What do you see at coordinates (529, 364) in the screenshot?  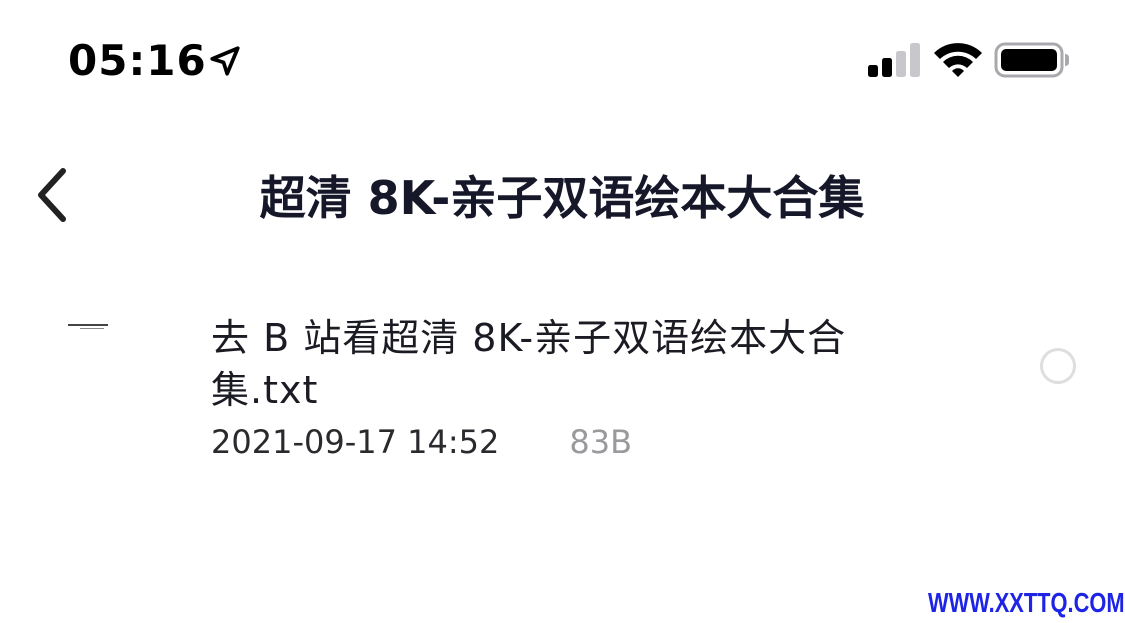 I see `file-name: 去 B 站看超清 8K-亲子双语绘本大合集.txt` at bounding box center [529, 364].